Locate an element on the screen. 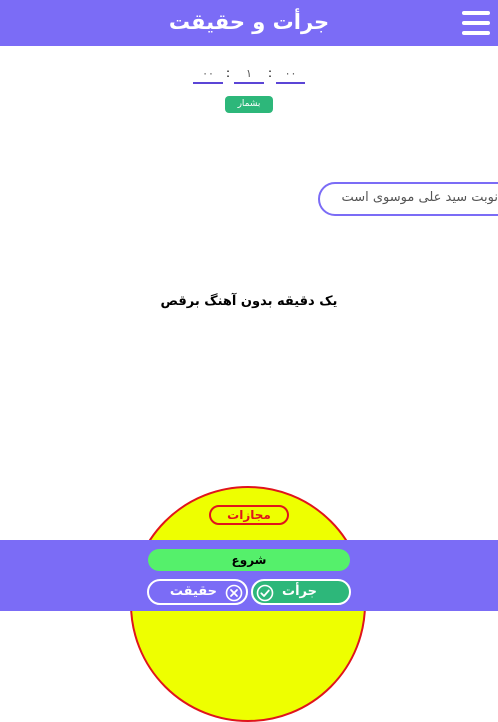 The image size is (498, 722). seconds-input is located at coordinates (290, 74).